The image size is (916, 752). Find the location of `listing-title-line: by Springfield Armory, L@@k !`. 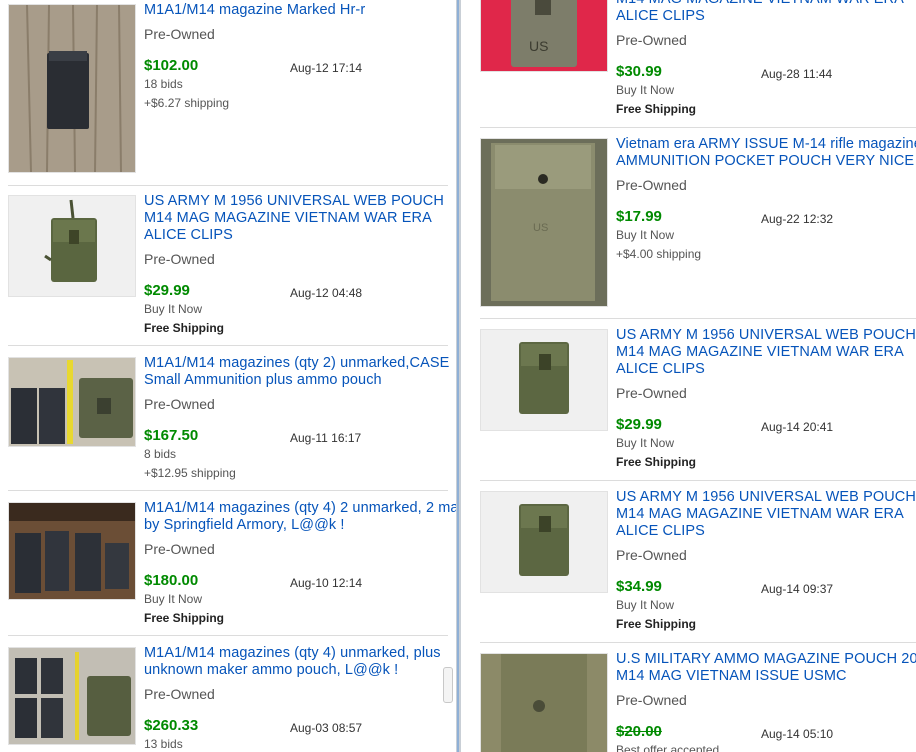

listing-title-line: by Springfield Armory, L@@k ! is located at coordinates (244, 525).